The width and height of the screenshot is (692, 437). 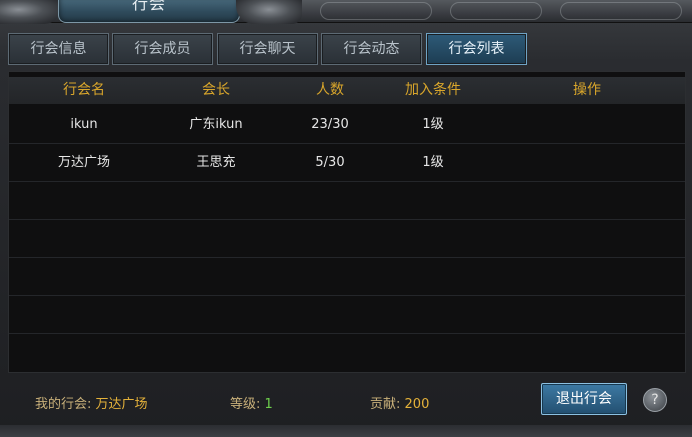 What do you see at coordinates (371, 49) in the screenshot?
I see `tab-guild-activity: 行会动态` at bounding box center [371, 49].